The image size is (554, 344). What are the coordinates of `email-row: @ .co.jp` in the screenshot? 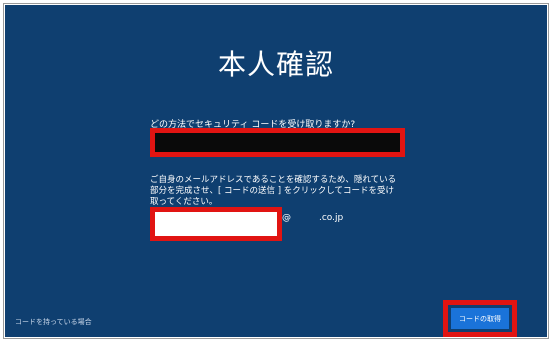 It's located at (280, 225).